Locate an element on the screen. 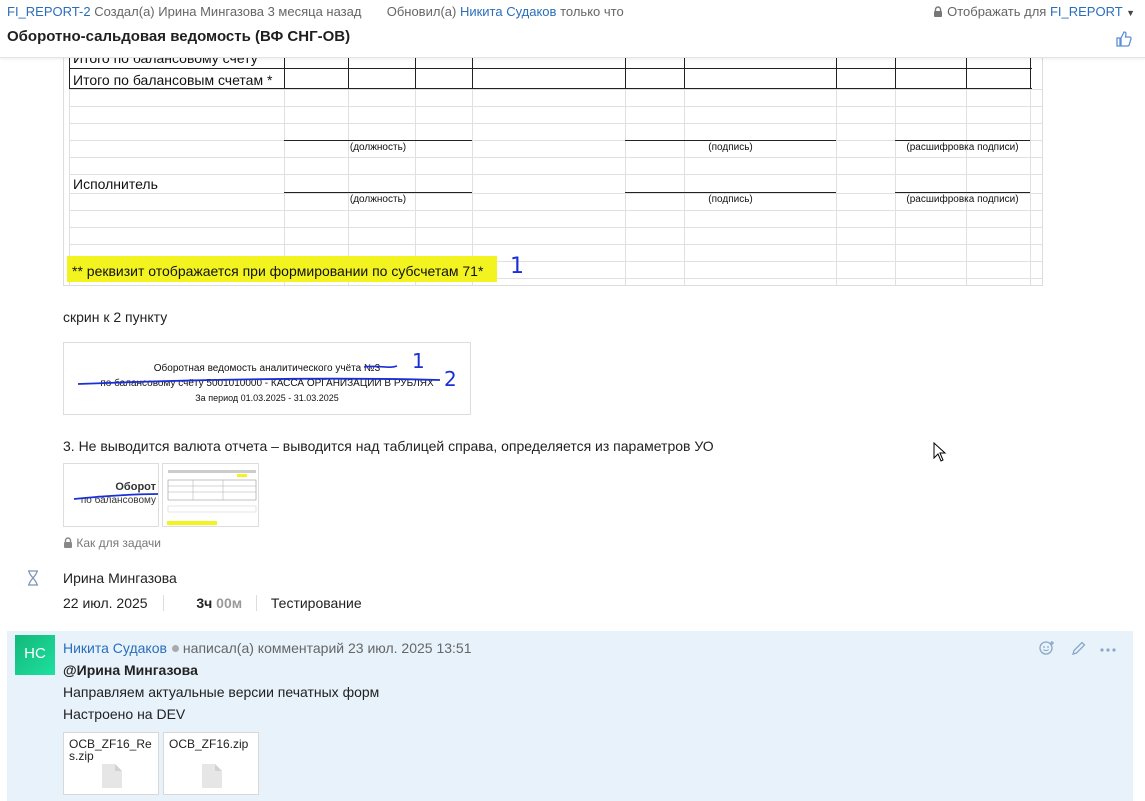 This screenshot has height=801, width=1145. handwritten-mark: 1 is located at coordinates (517, 266).